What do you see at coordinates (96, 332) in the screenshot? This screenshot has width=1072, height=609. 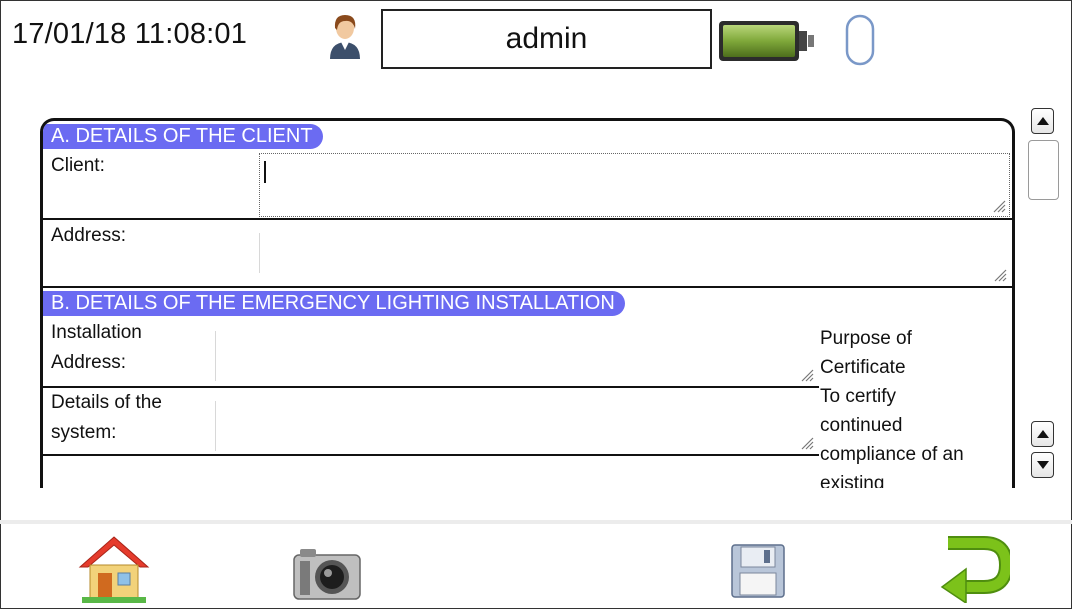 I see `label-line: Installation` at bounding box center [96, 332].